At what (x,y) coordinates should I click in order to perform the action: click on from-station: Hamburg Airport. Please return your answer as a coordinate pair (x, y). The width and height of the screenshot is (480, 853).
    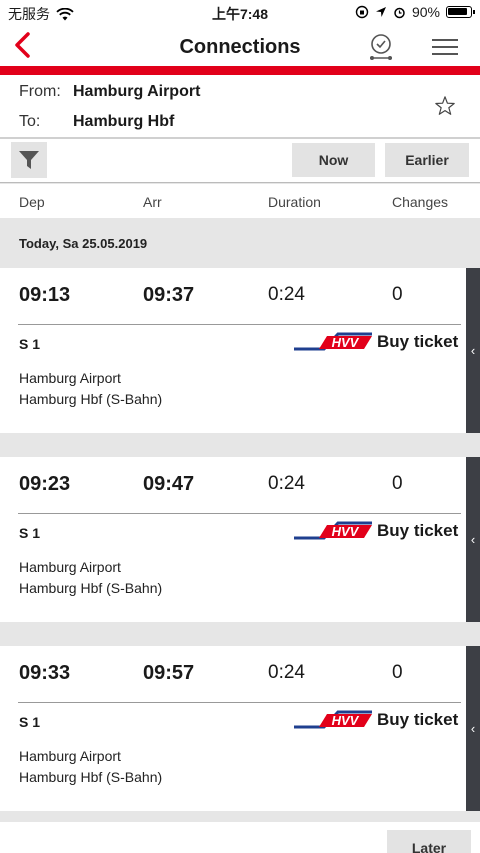
    Looking at the image, I should click on (137, 91).